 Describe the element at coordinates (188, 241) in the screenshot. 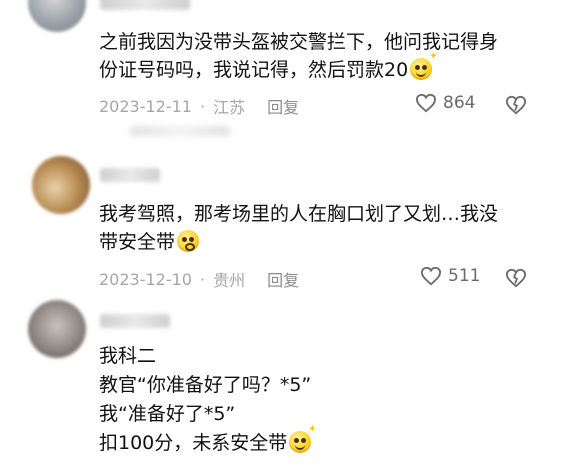

I see `flushed-face-icon` at that location.